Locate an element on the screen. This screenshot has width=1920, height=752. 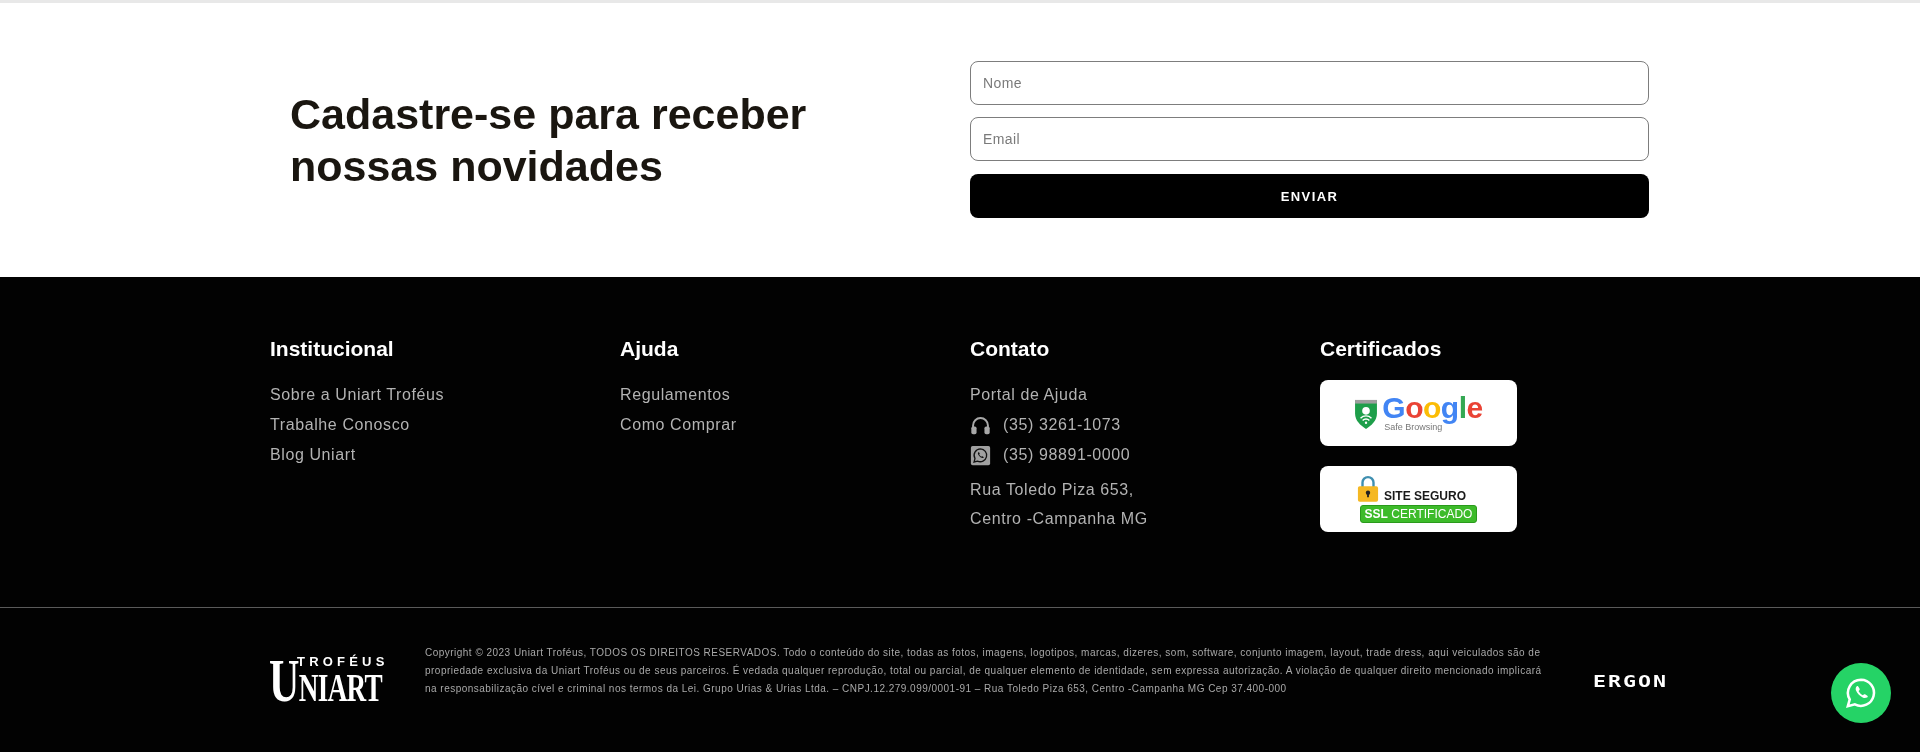
copyright-text: Copyright © 2023 Uniart Troféus, TODOS OS DIREITOS RESERVADOS. Todo o conteúdo do site, todas as fotos, imagens, logotipos, marcas, dizeres, som, software, conjunto imagem, layout, trade dress, aqui veiculados são de propriedade exclusiva da Uniart Troféus ou de seus parceiros. É vedada qualquer reprodução, total ou parcial, de qualquer elemento de identidade, sem expressa autorização. A violação de qualquer direito mencionado implicará na responsabilização cível e criminal nos termos da Lei. Grupo Urias & Urias Ltda. – CNPJ.12.279.099/0001-91 – Rua Toledo Piza 653, Centro -Campanha MG Cep 37.400-000 is located at coordinates (984, 671).